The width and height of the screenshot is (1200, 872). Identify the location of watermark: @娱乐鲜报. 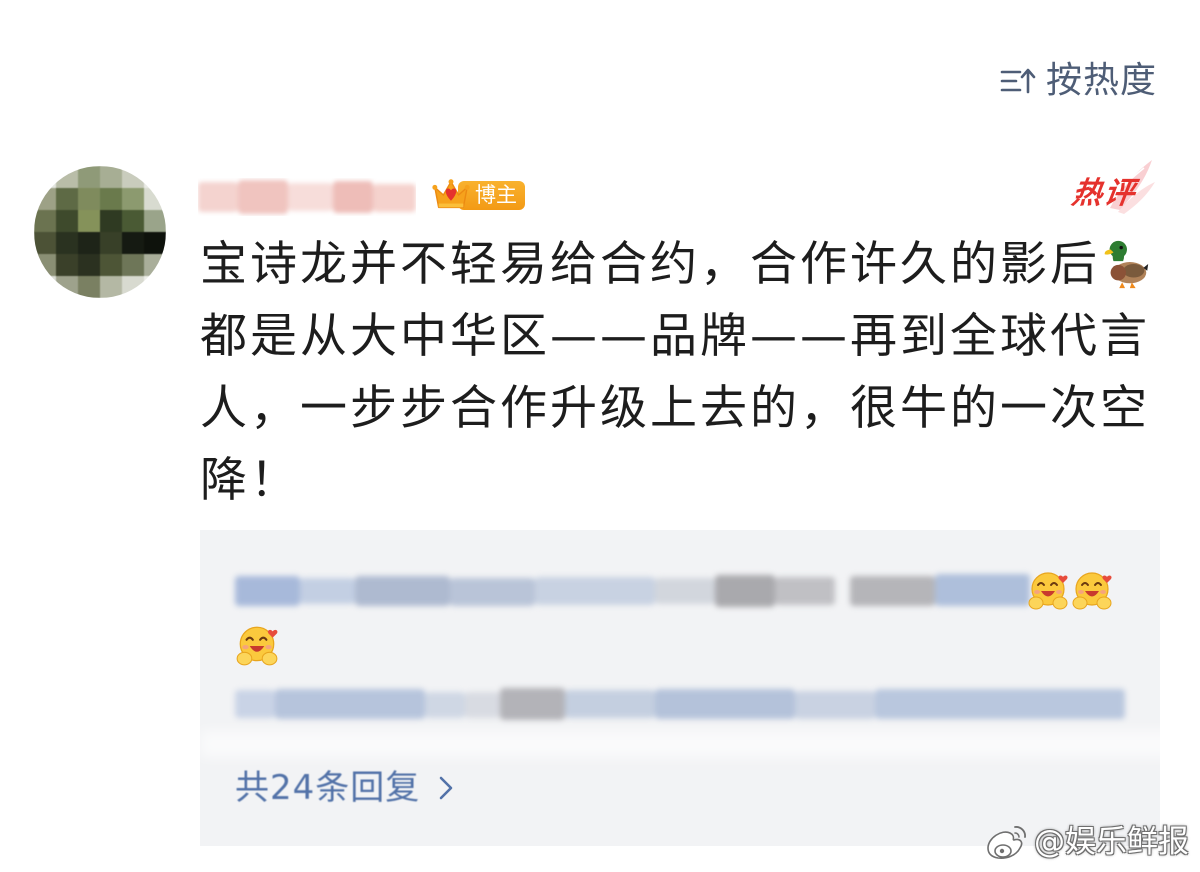
(1086, 842).